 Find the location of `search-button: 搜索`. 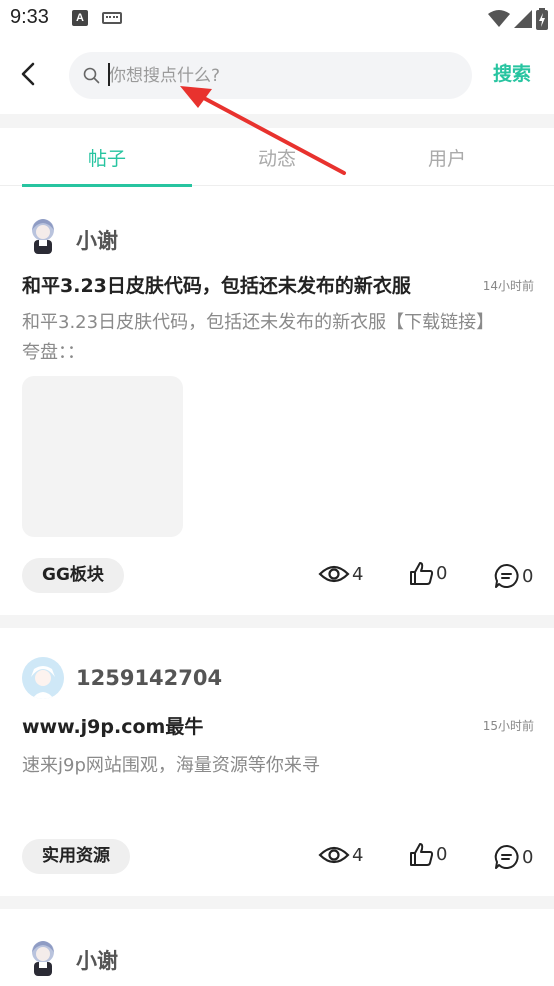

search-button: 搜索 is located at coordinates (512, 72).